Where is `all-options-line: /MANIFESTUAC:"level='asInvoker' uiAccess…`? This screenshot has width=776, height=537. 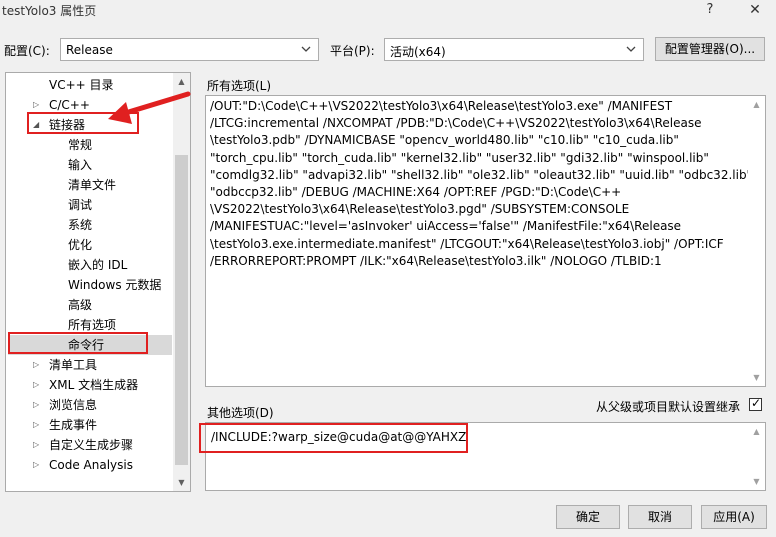
all-options-line: /MANIFESTUAC:"level='asInvoker' uiAccess… is located at coordinates (446, 226).